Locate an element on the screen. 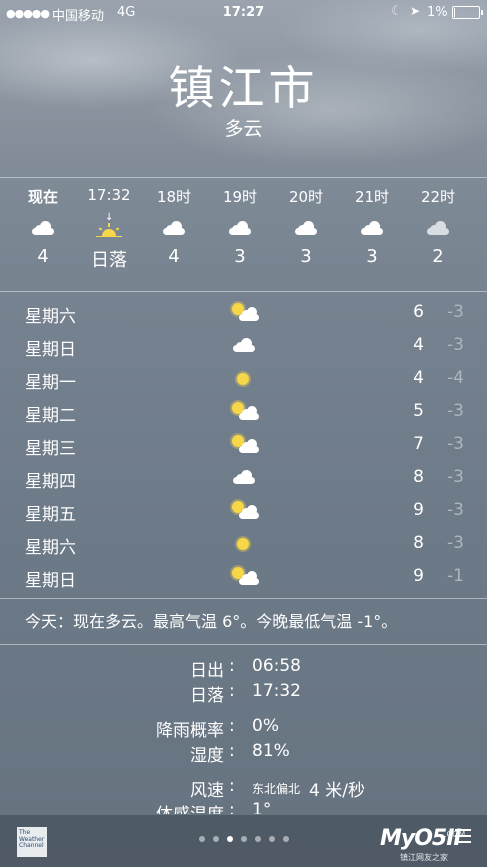 This screenshot has width=487, height=867. hour-temp: 4 is located at coordinates (174, 256).